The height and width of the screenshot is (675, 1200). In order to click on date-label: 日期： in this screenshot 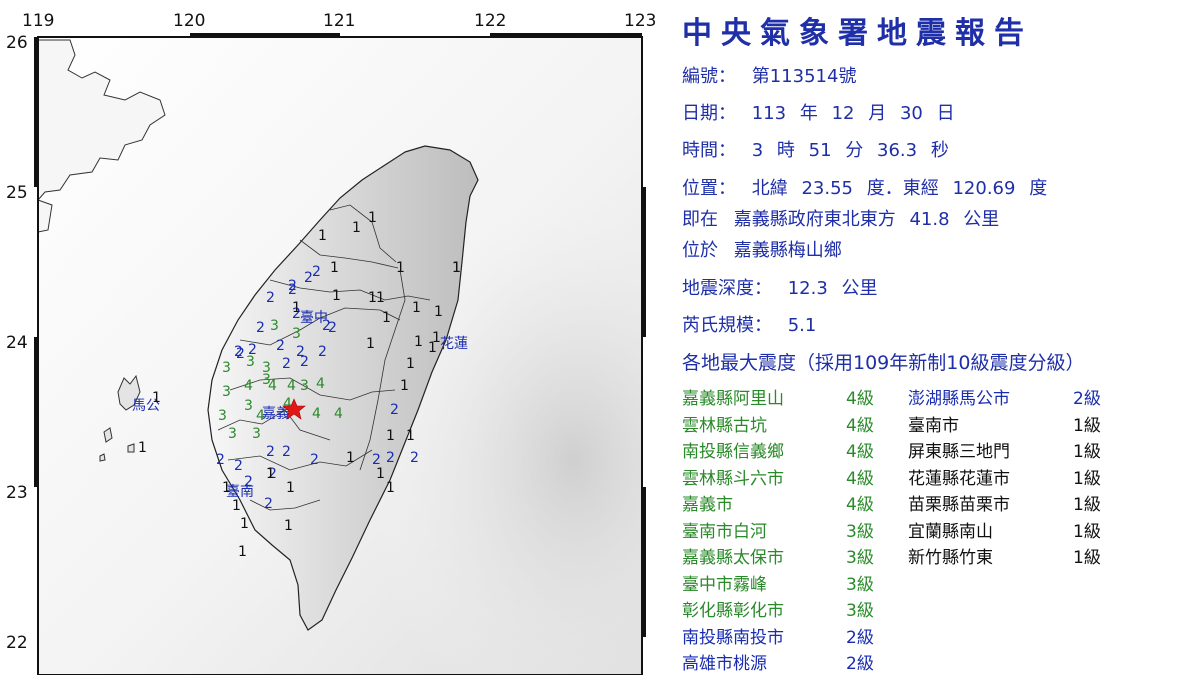, I will do `click(709, 113)`.